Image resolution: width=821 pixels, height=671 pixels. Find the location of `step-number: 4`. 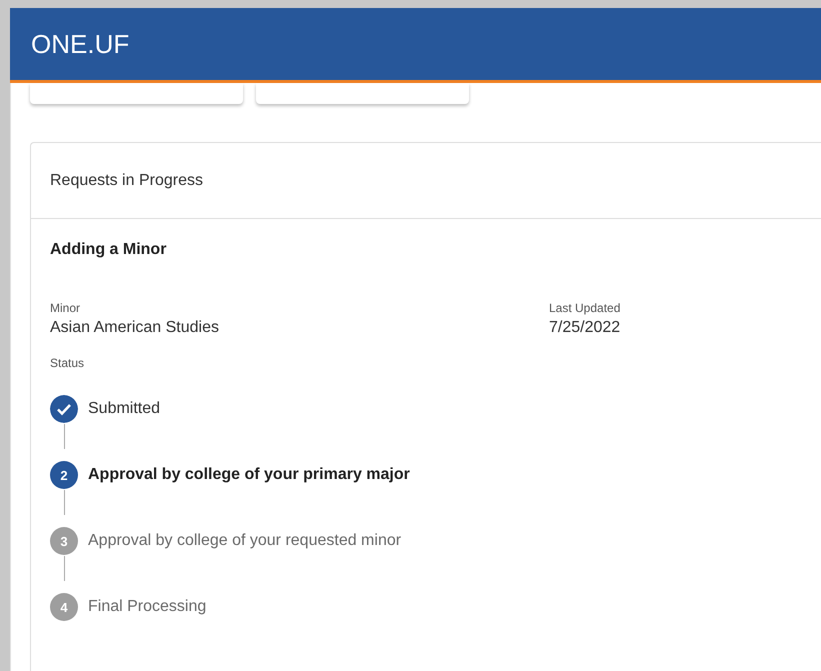

step-number: 4 is located at coordinates (64, 607).